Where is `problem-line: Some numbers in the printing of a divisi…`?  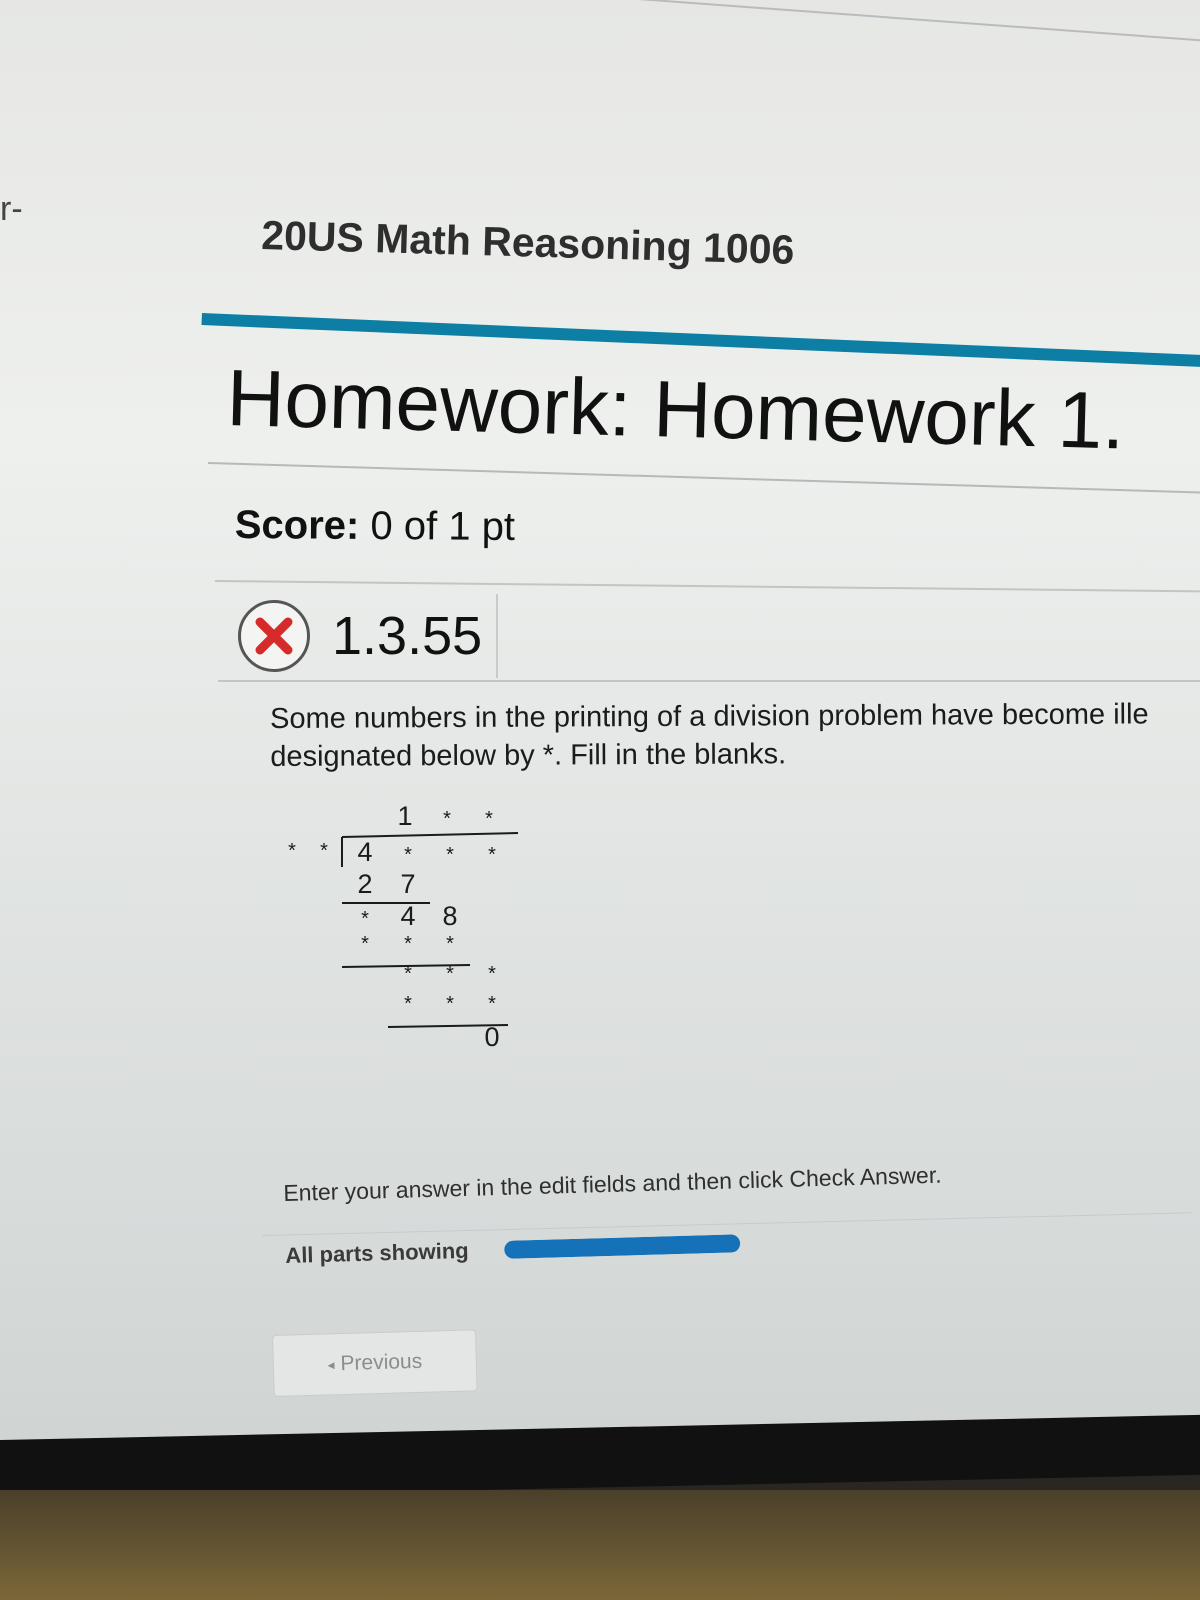
problem-line: Some numbers in the printing of a divisi… is located at coordinates (709, 716).